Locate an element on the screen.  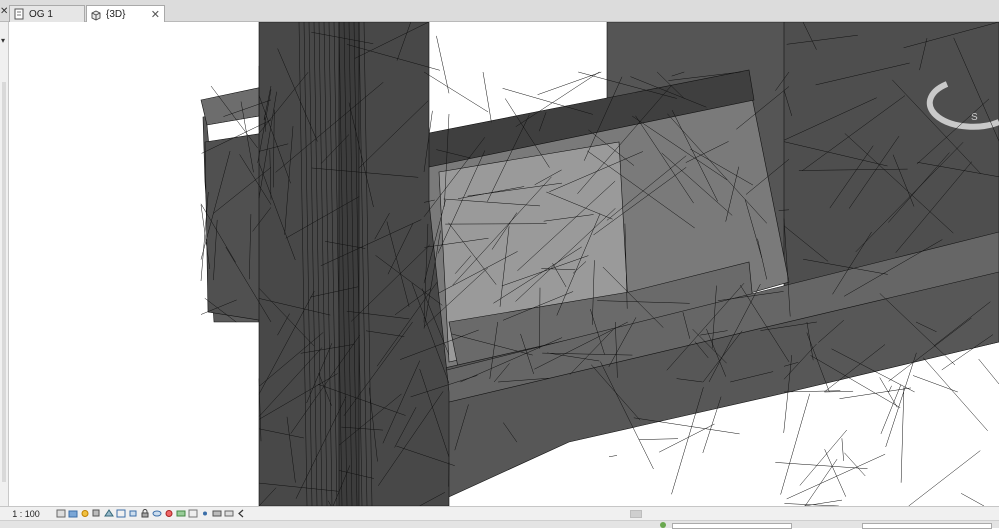
show-crop-region-icon is located at coordinates (133, 513).